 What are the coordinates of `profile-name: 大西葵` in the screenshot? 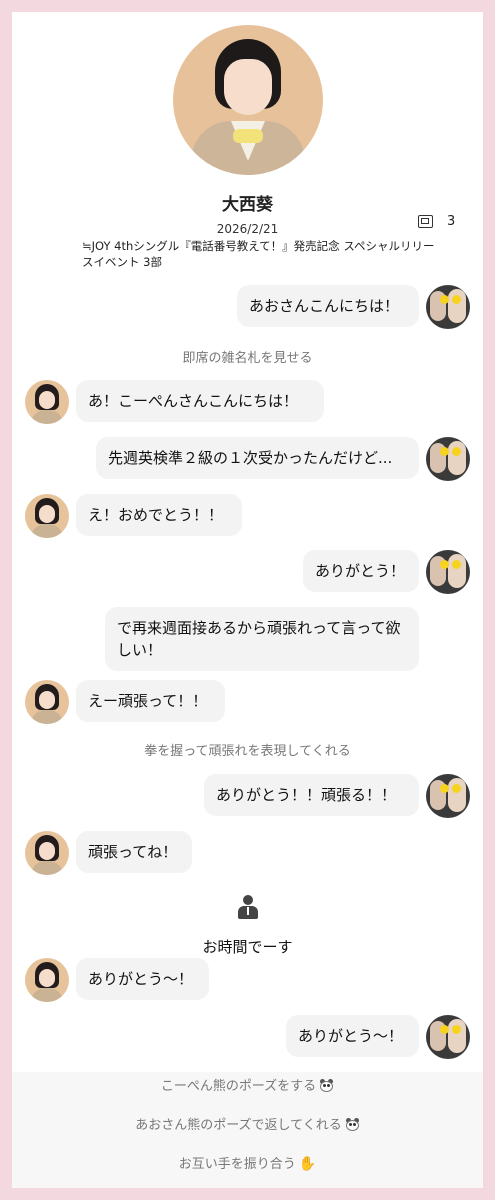 It's located at (247, 205).